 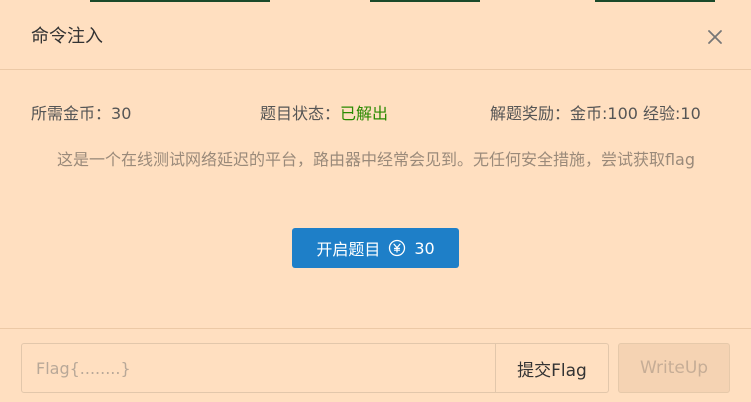 I want to click on flag-input, so click(x=258, y=368).